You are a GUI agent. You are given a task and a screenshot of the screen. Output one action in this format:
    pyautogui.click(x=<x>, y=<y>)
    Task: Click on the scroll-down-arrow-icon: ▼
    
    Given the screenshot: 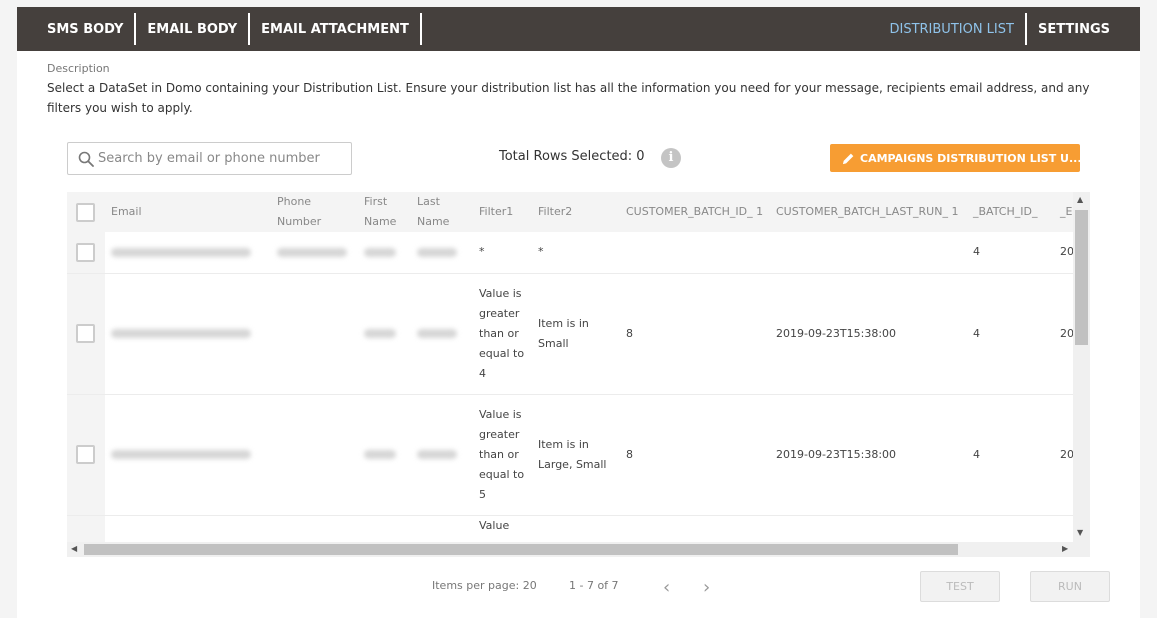 What is the action you would take?
    pyautogui.click(x=1080, y=532)
    